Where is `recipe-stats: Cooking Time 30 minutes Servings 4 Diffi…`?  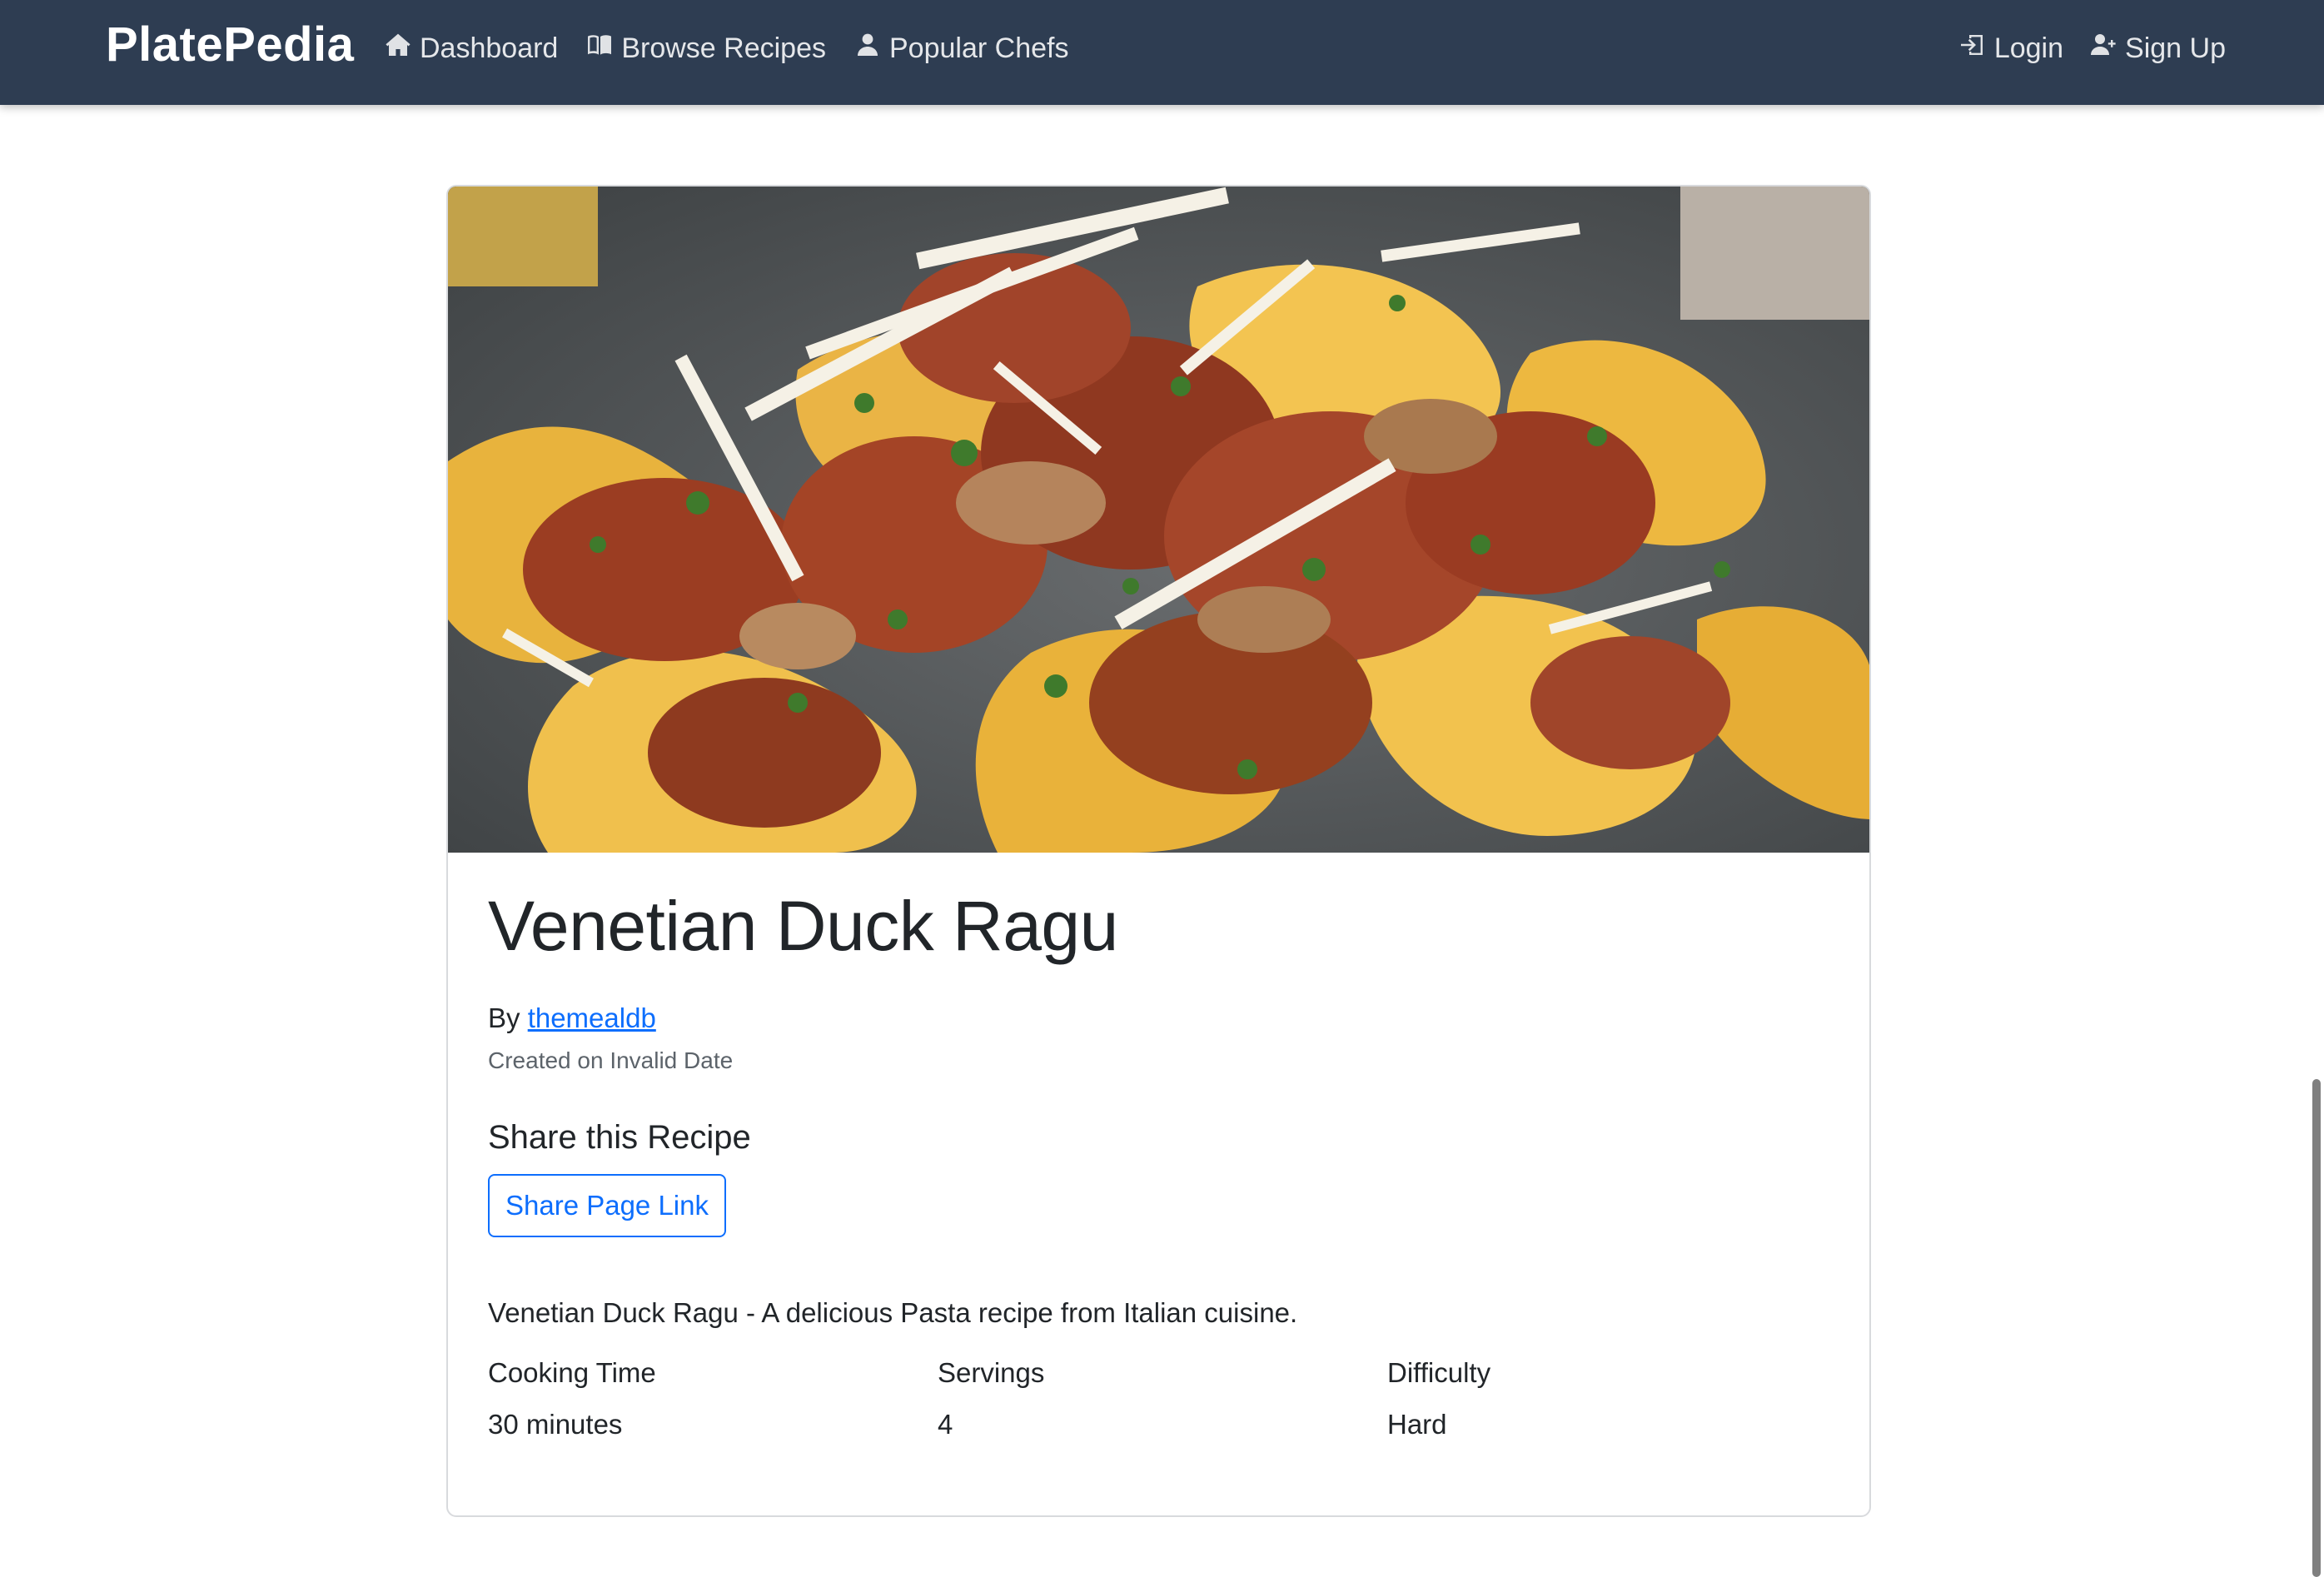 recipe-stats: Cooking Time 30 minutes Servings 4 Diffi… is located at coordinates (1163, 1398).